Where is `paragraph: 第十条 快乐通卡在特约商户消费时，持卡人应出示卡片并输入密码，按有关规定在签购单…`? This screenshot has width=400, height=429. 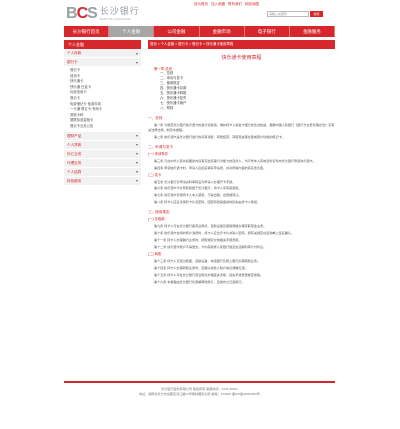
paragraph: 第十条 快乐通卡在特约商户消费时，持卡人应出示卡片并输入密码，按有关规定在签购单… is located at coordinates (224, 233).